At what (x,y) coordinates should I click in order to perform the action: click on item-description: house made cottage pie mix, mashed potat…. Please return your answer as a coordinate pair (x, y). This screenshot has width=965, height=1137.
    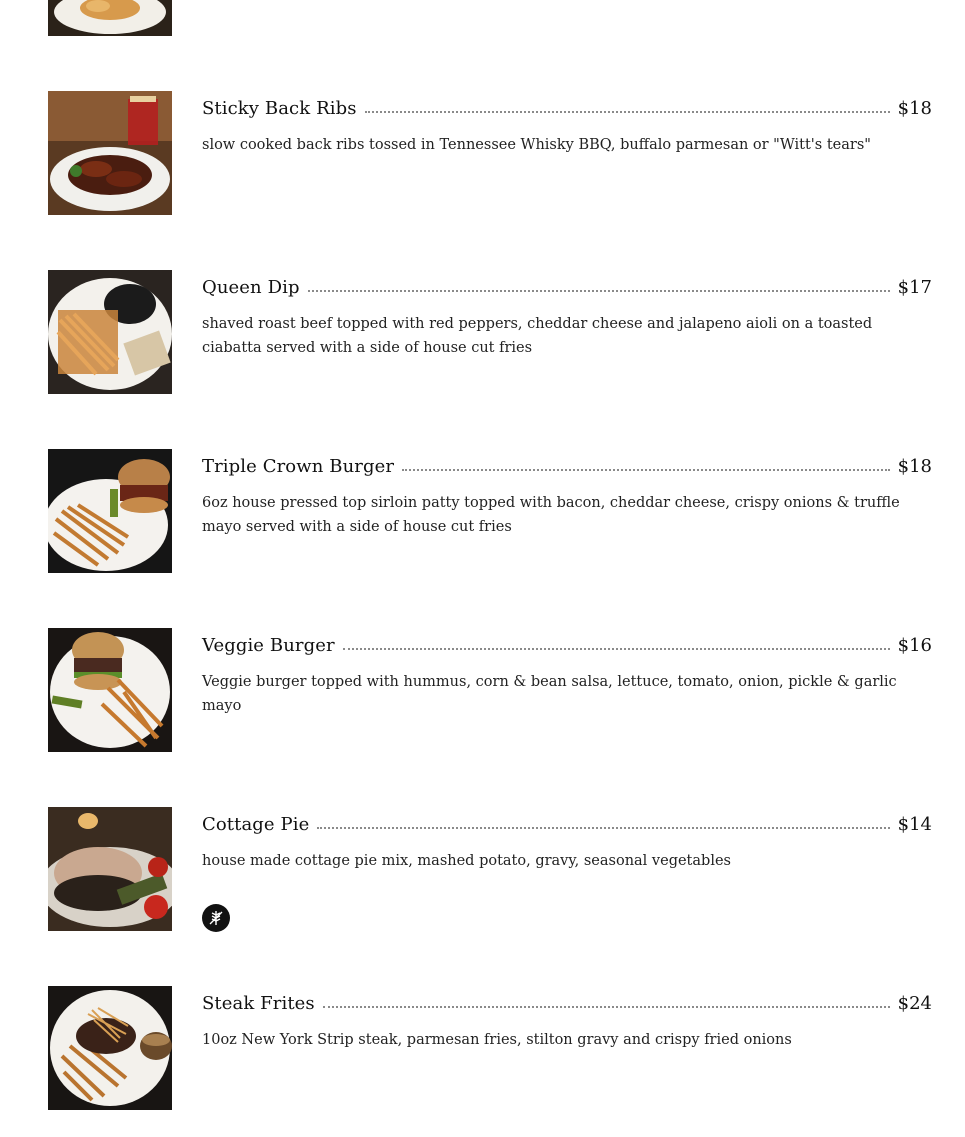
    Looking at the image, I should click on (466, 861).